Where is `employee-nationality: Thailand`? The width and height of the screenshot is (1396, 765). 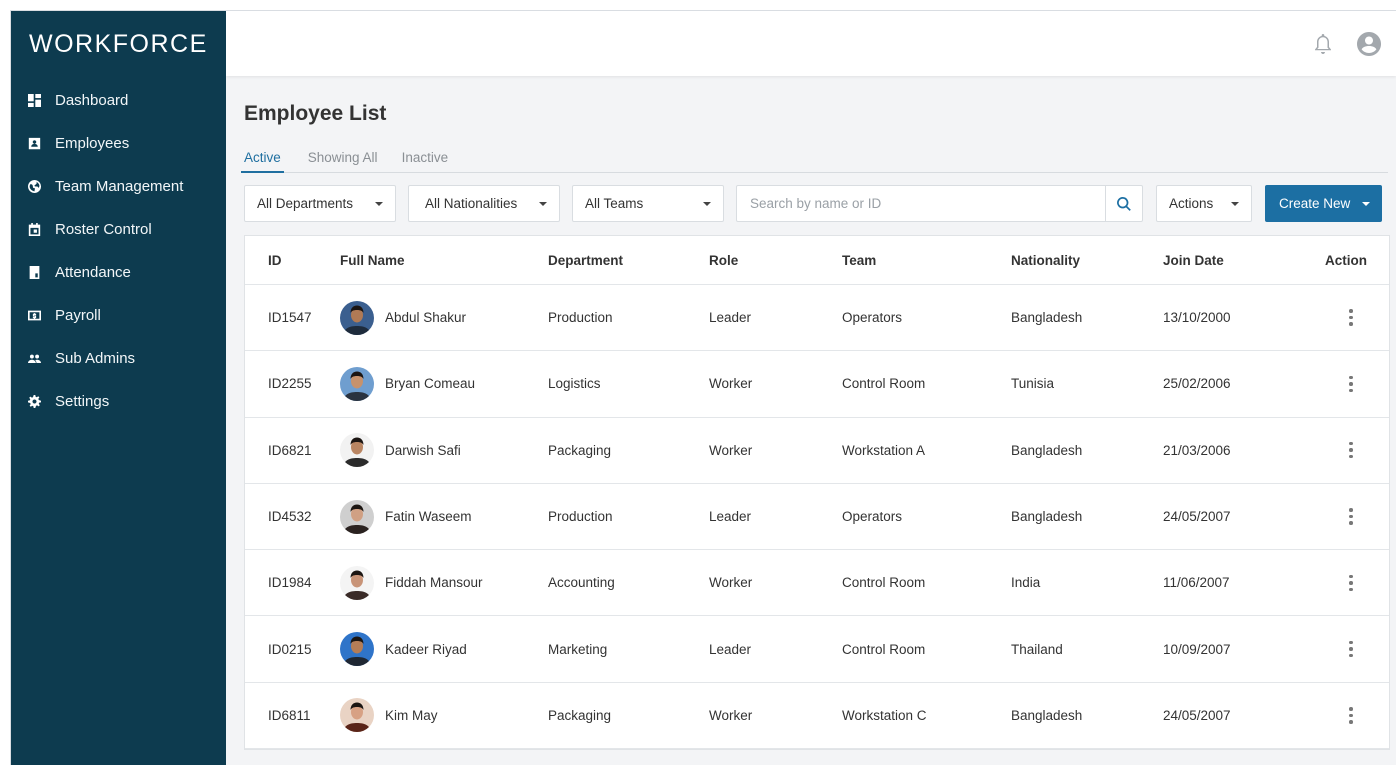 employee-nationality: Thailand is located at coordinates (1037, 649).